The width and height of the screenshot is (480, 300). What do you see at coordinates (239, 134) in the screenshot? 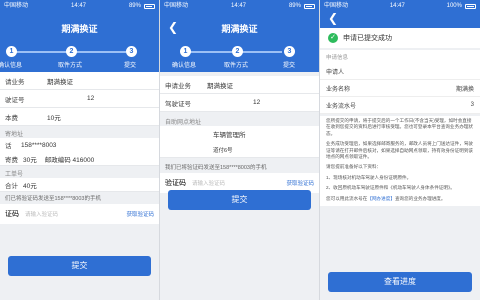
I see `pickup-place: 车辆管理所` at bounding box center [239, 134].